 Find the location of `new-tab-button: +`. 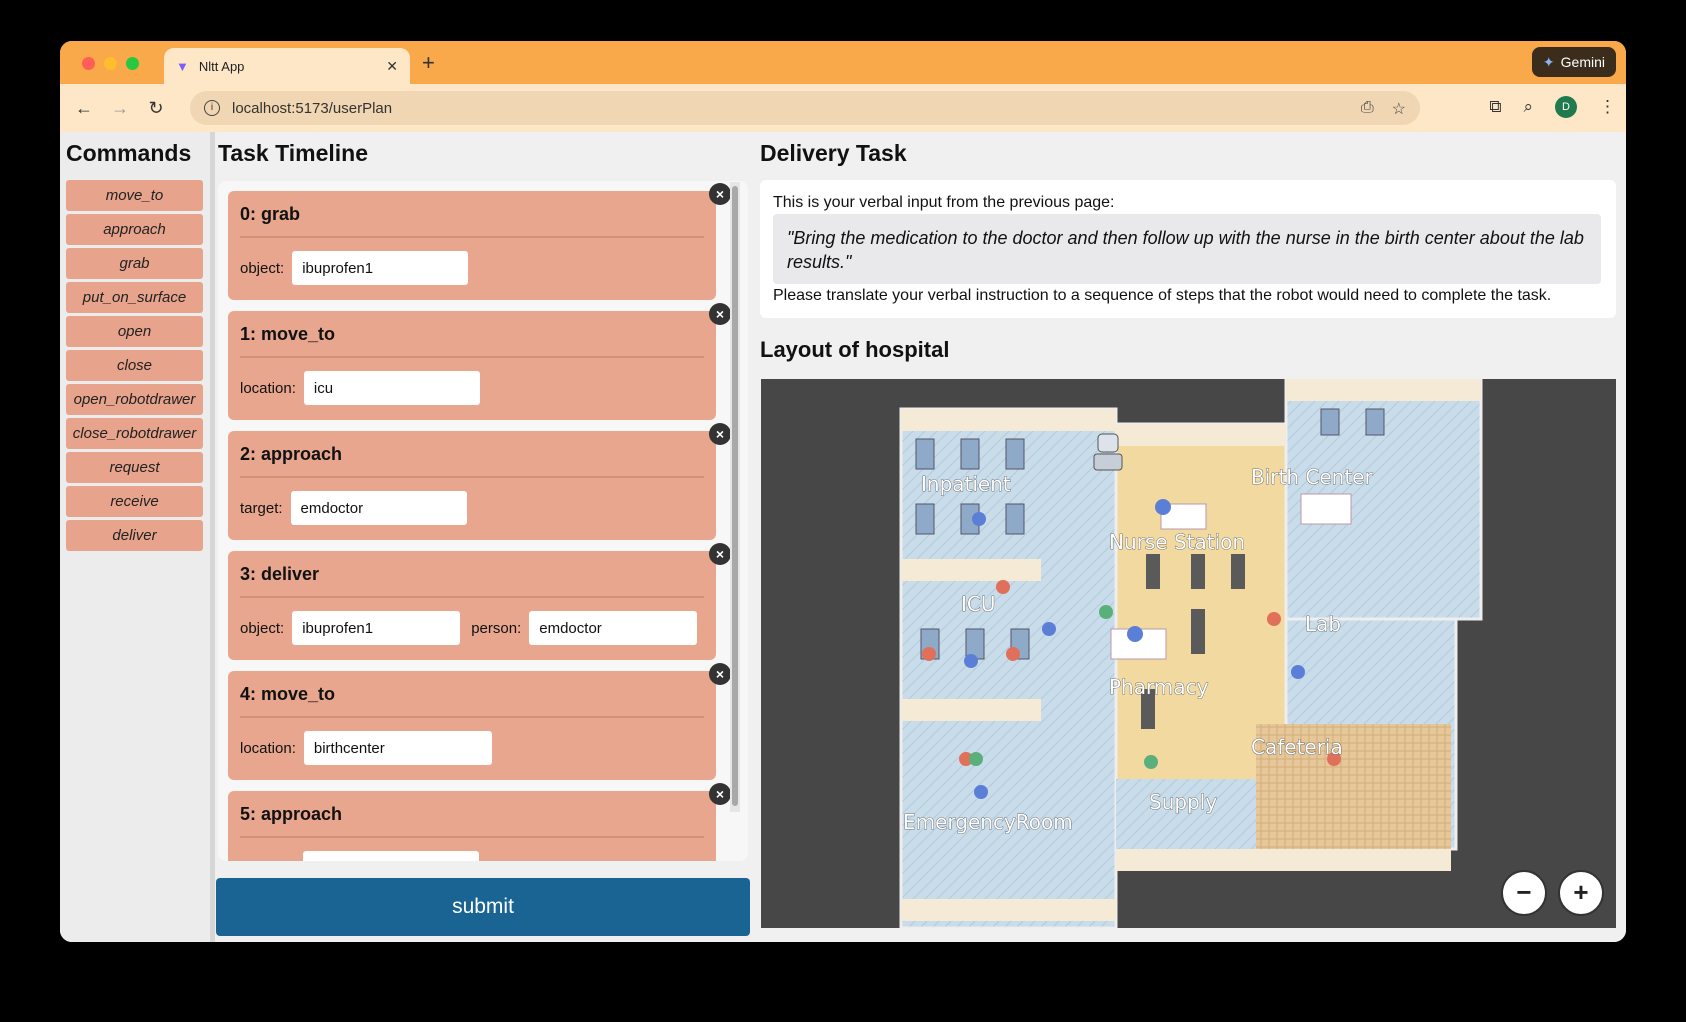

new-tab-button: + is located at coordinates (428, 63).